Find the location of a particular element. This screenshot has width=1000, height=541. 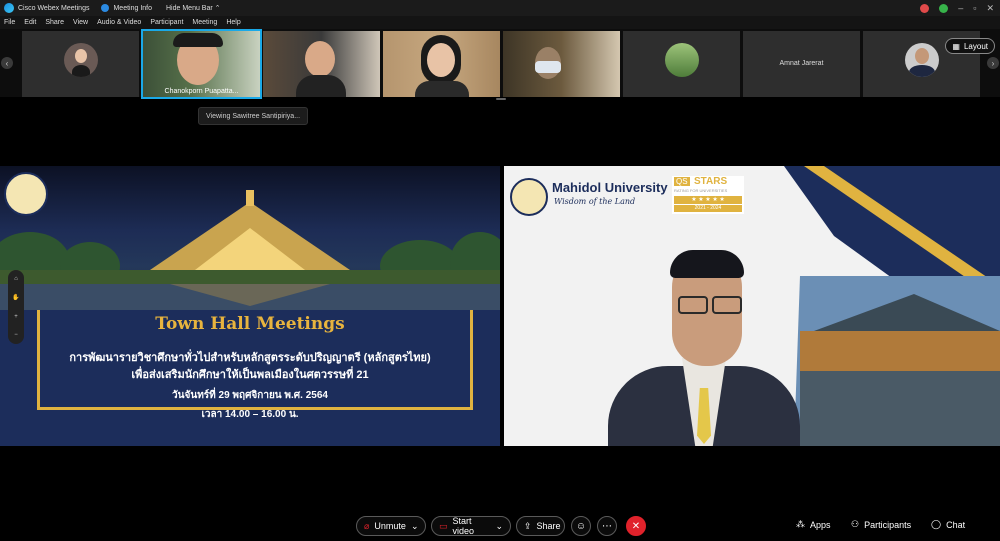

participants-button: ⚇ Participants is located at coordinates (881, 524).